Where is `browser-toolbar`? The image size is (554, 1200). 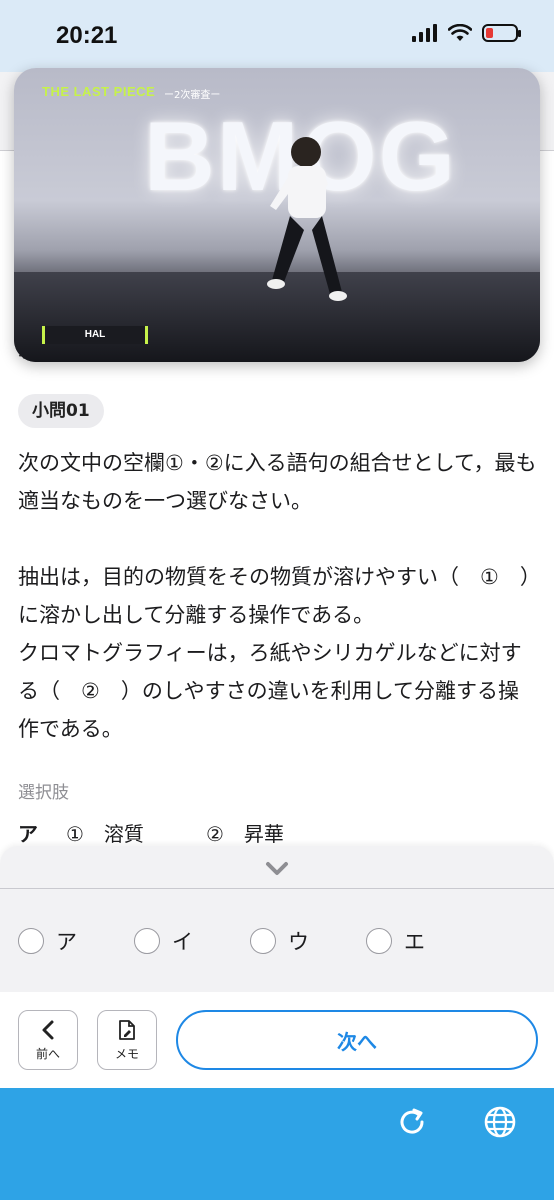 browser-toolbar is located at coordinates (277, 1144).